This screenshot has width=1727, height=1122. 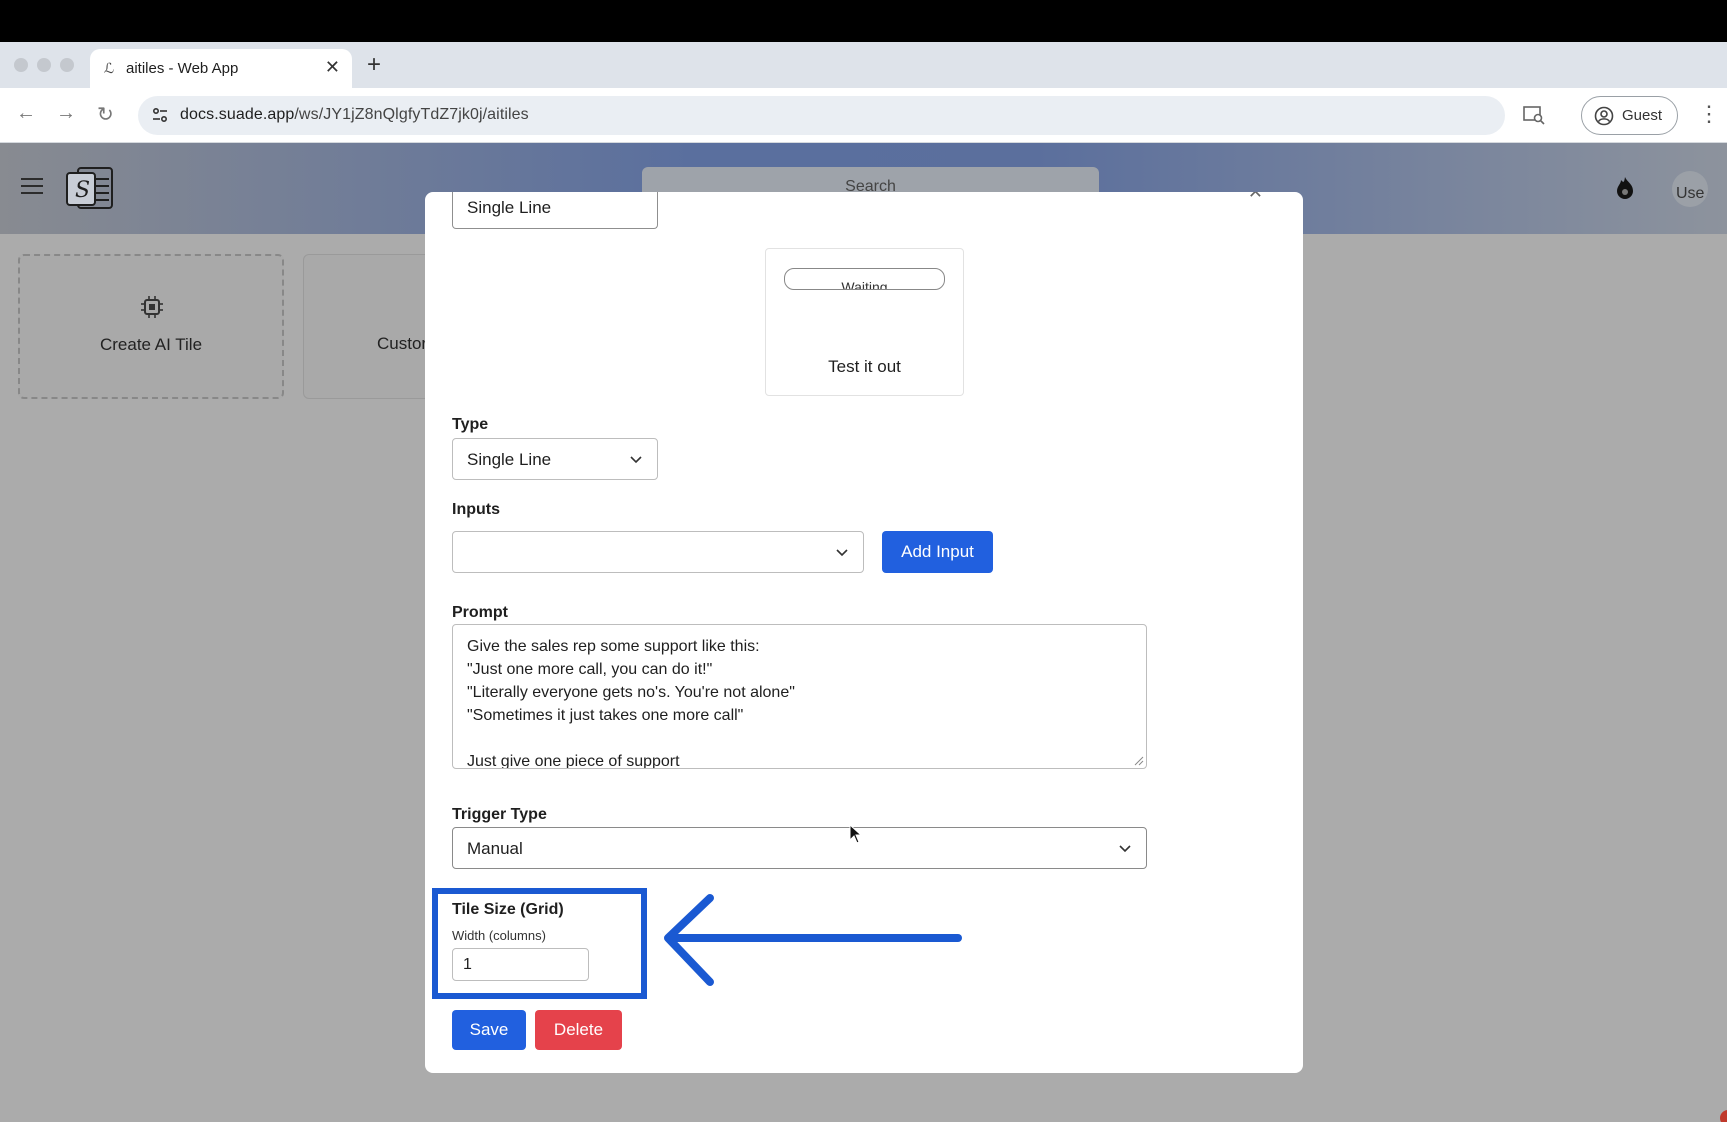 I want to click on window-zoom-dot, so click(x=67, y=65).